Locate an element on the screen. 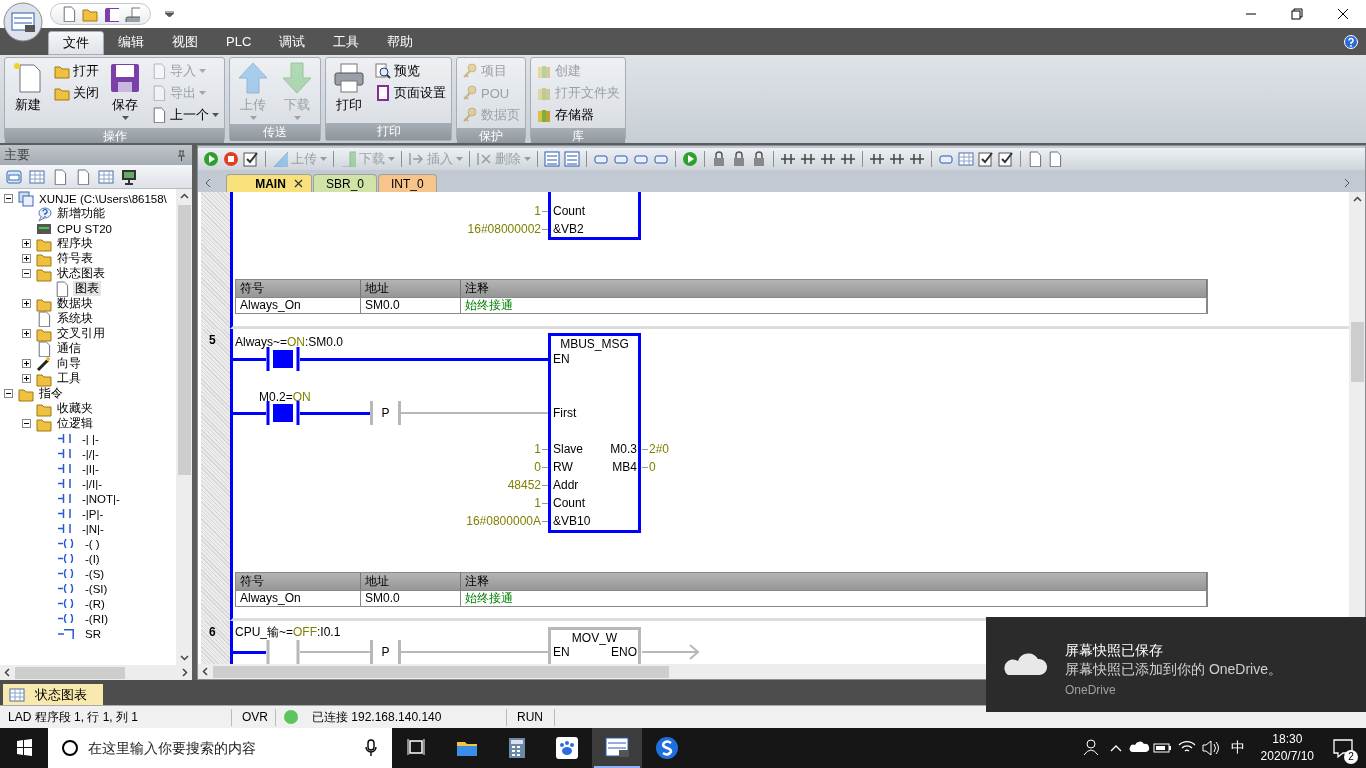 This screenshot has width=1366, height=768. tree-item: SR is located at coordinates (93, 633).